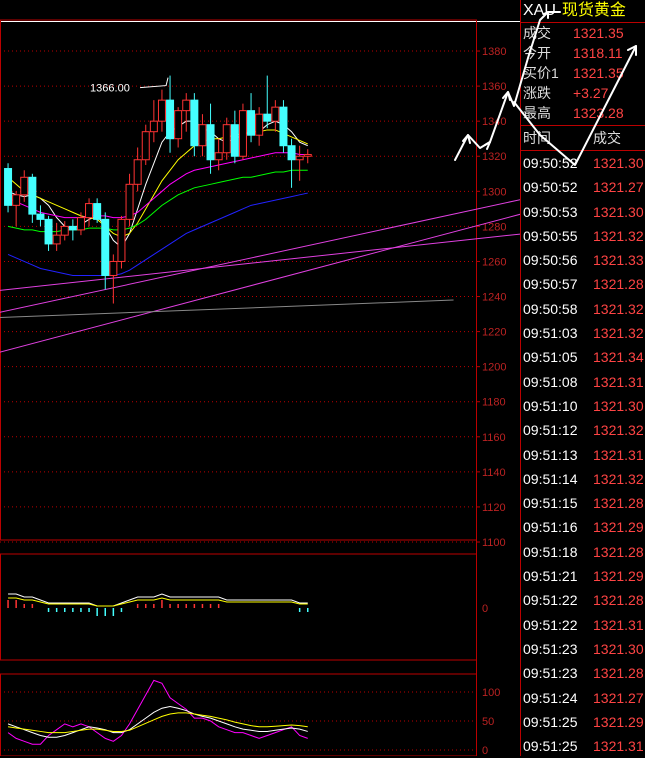 This screenshot has width=645, height=758. What do you see at coordinates (583, 260) in the screenshot?
I see `trade-row: 09:50:56 1321.33` at bounding box center [583, 260].